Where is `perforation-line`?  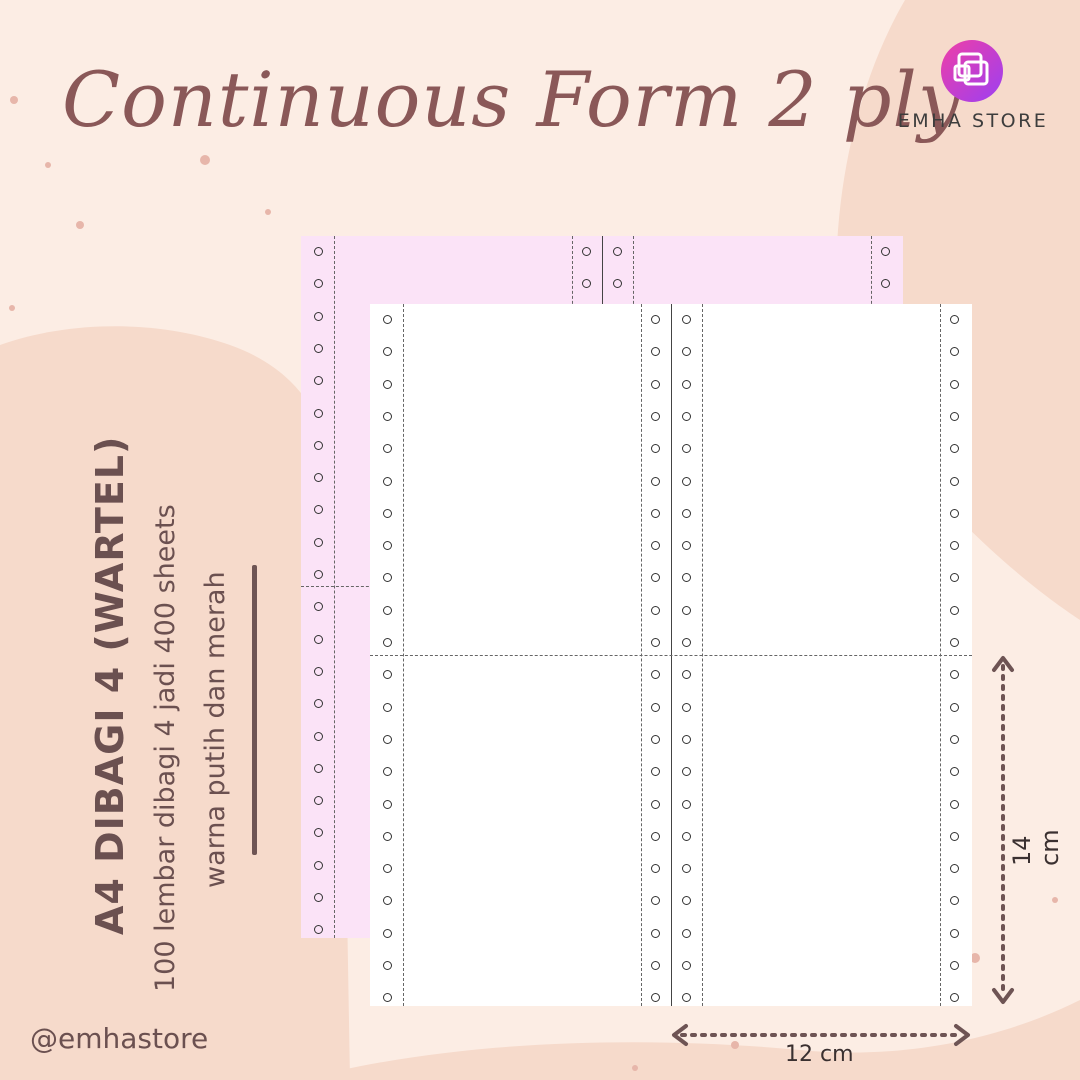
perforation-line is located at coordinates (671, 656).